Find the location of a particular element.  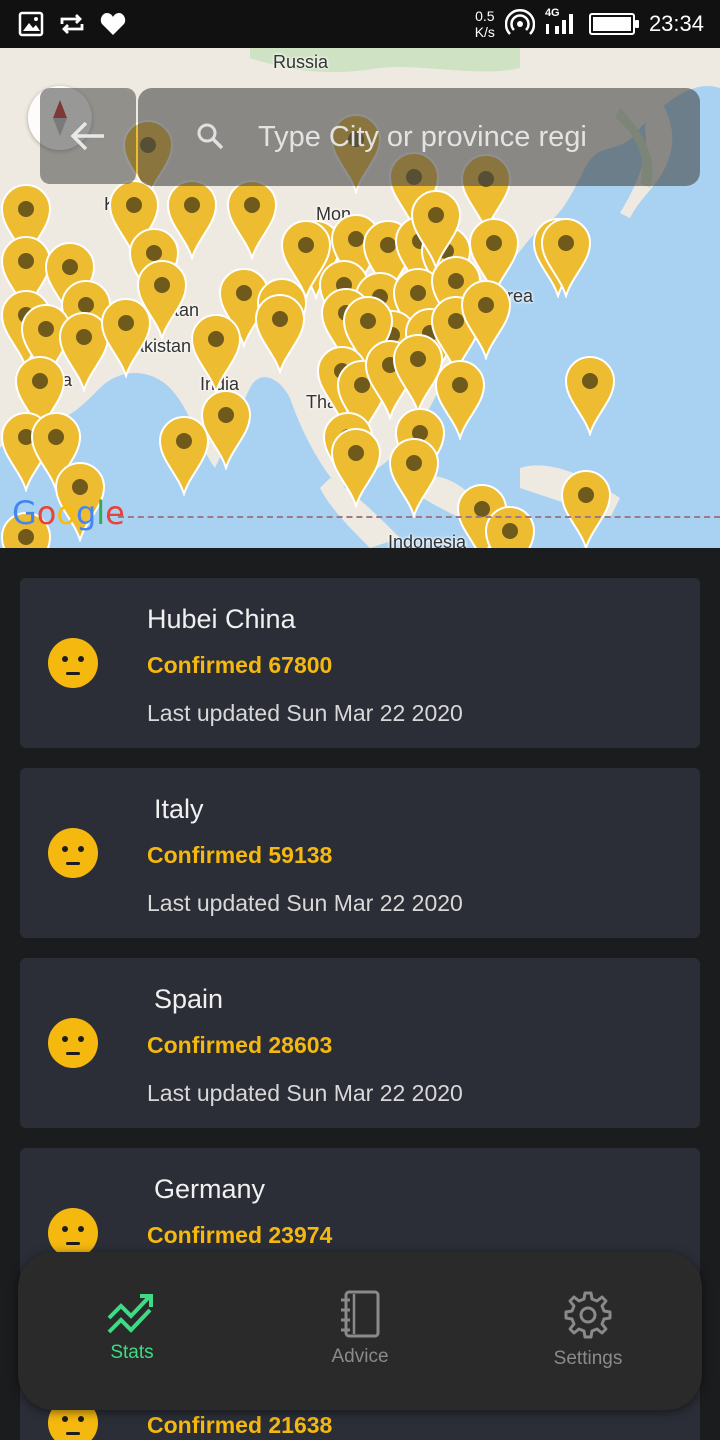

gear-icon is located at coordinates (588, 1315).